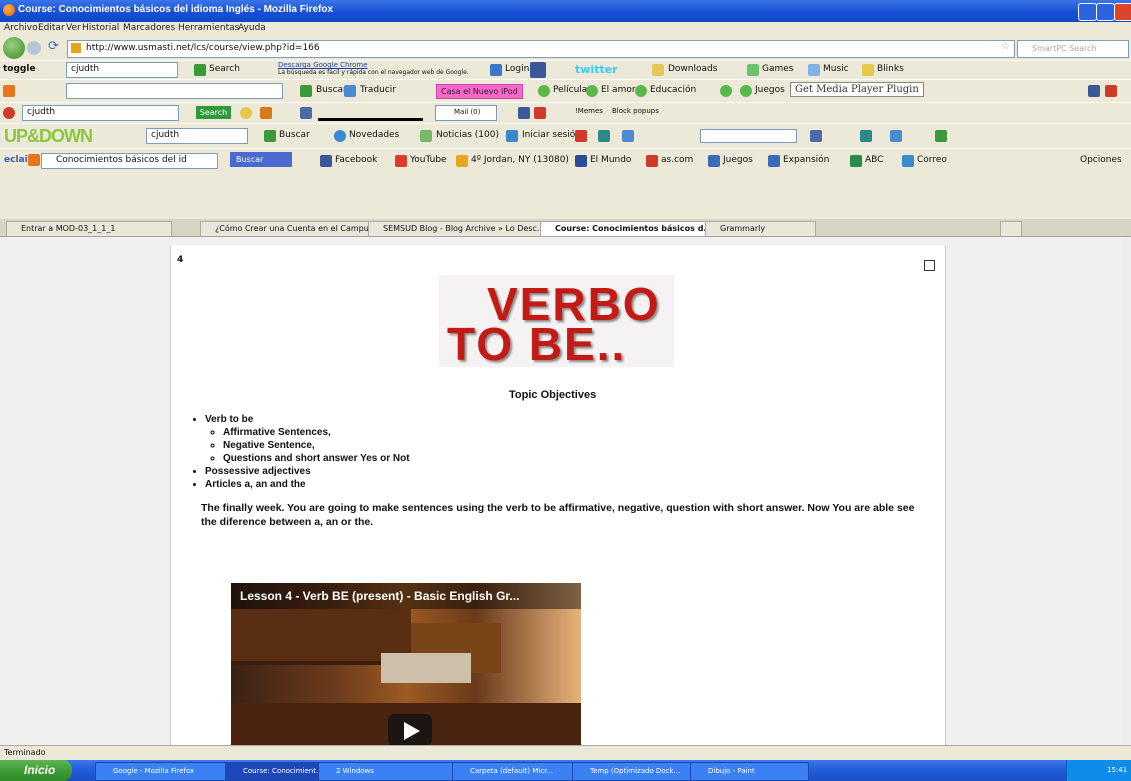 This screenshot has height=781, width=1131. What do you see at coordinates (467, 135) in the screenshot?
I see `noticias-button: Noticias (100)` at bounding box center [467, 135].